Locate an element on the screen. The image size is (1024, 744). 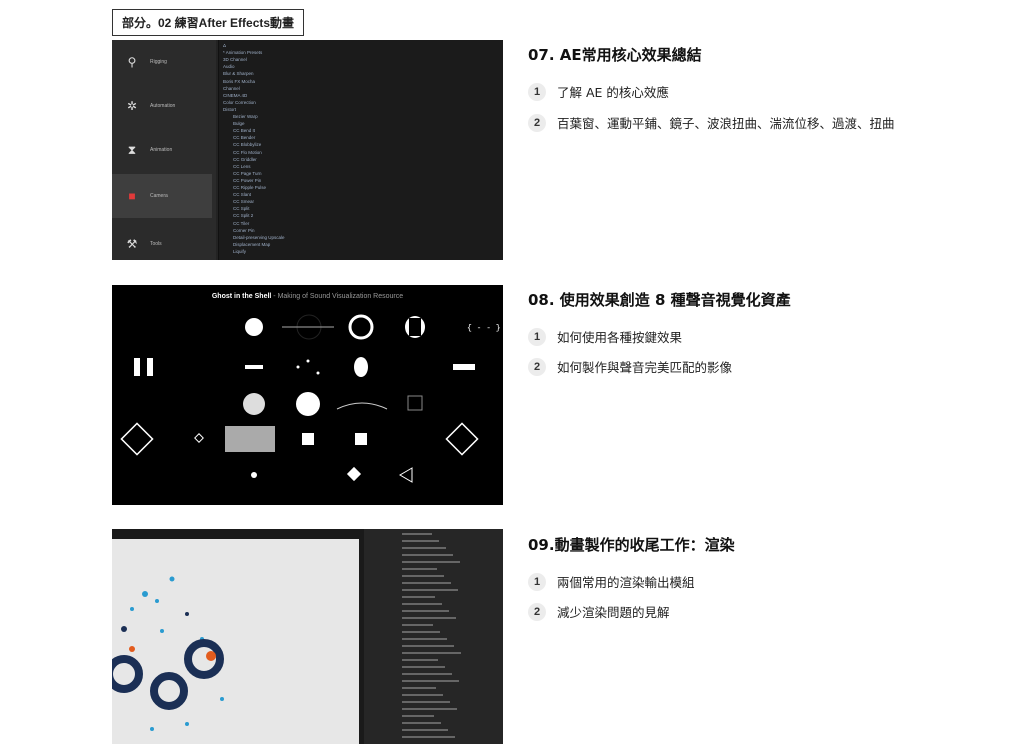
sidebar-item-label: Automation is located at coordinates (163, 106).